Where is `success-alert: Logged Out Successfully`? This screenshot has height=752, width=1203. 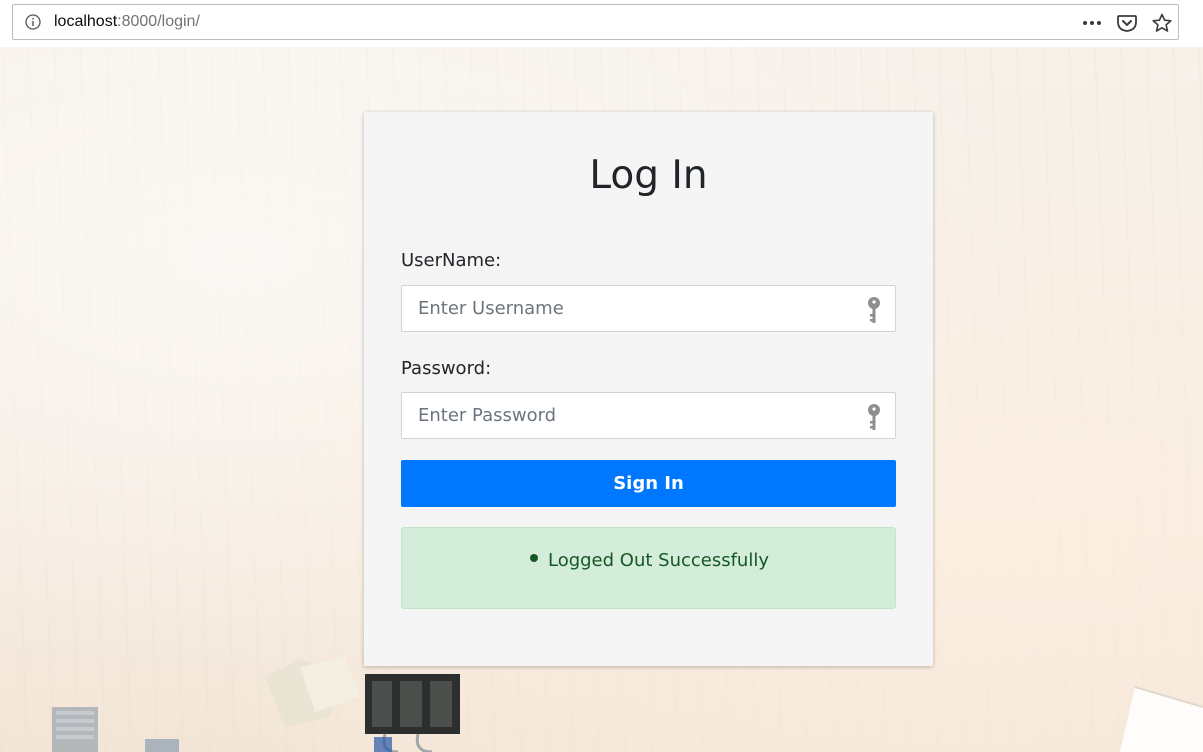 success-alert: Logged Out Successfully is located at coordinates (648, 568).